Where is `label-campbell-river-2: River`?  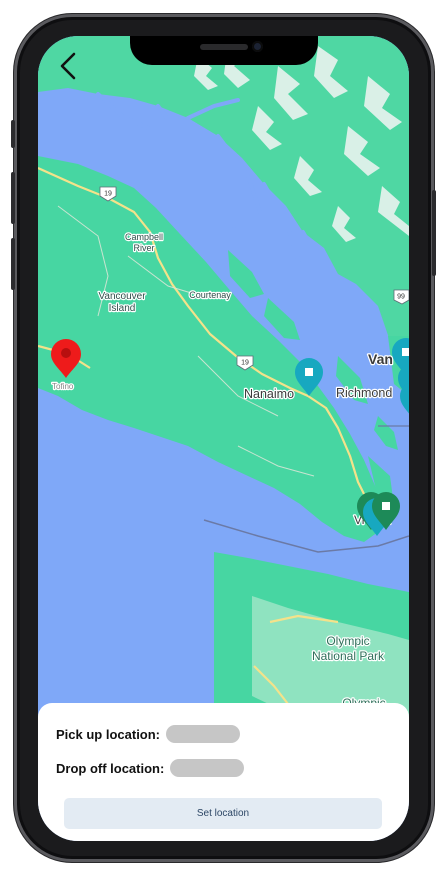
label-campbell-river-2: River is located at coordinates (143, 248).